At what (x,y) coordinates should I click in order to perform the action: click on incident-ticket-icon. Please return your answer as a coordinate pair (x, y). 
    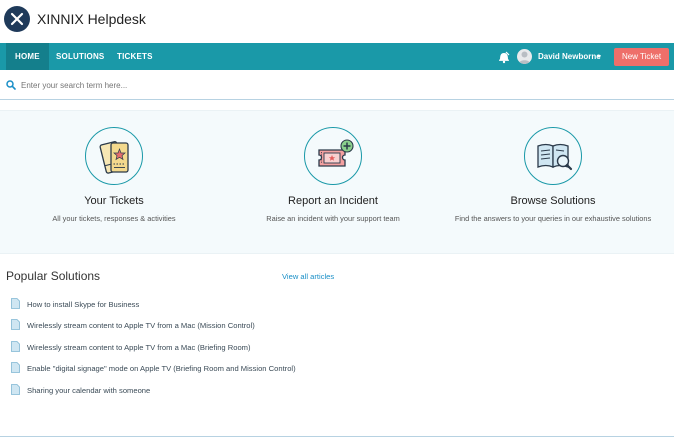
    Looking at the image, I should click on (336, 153).